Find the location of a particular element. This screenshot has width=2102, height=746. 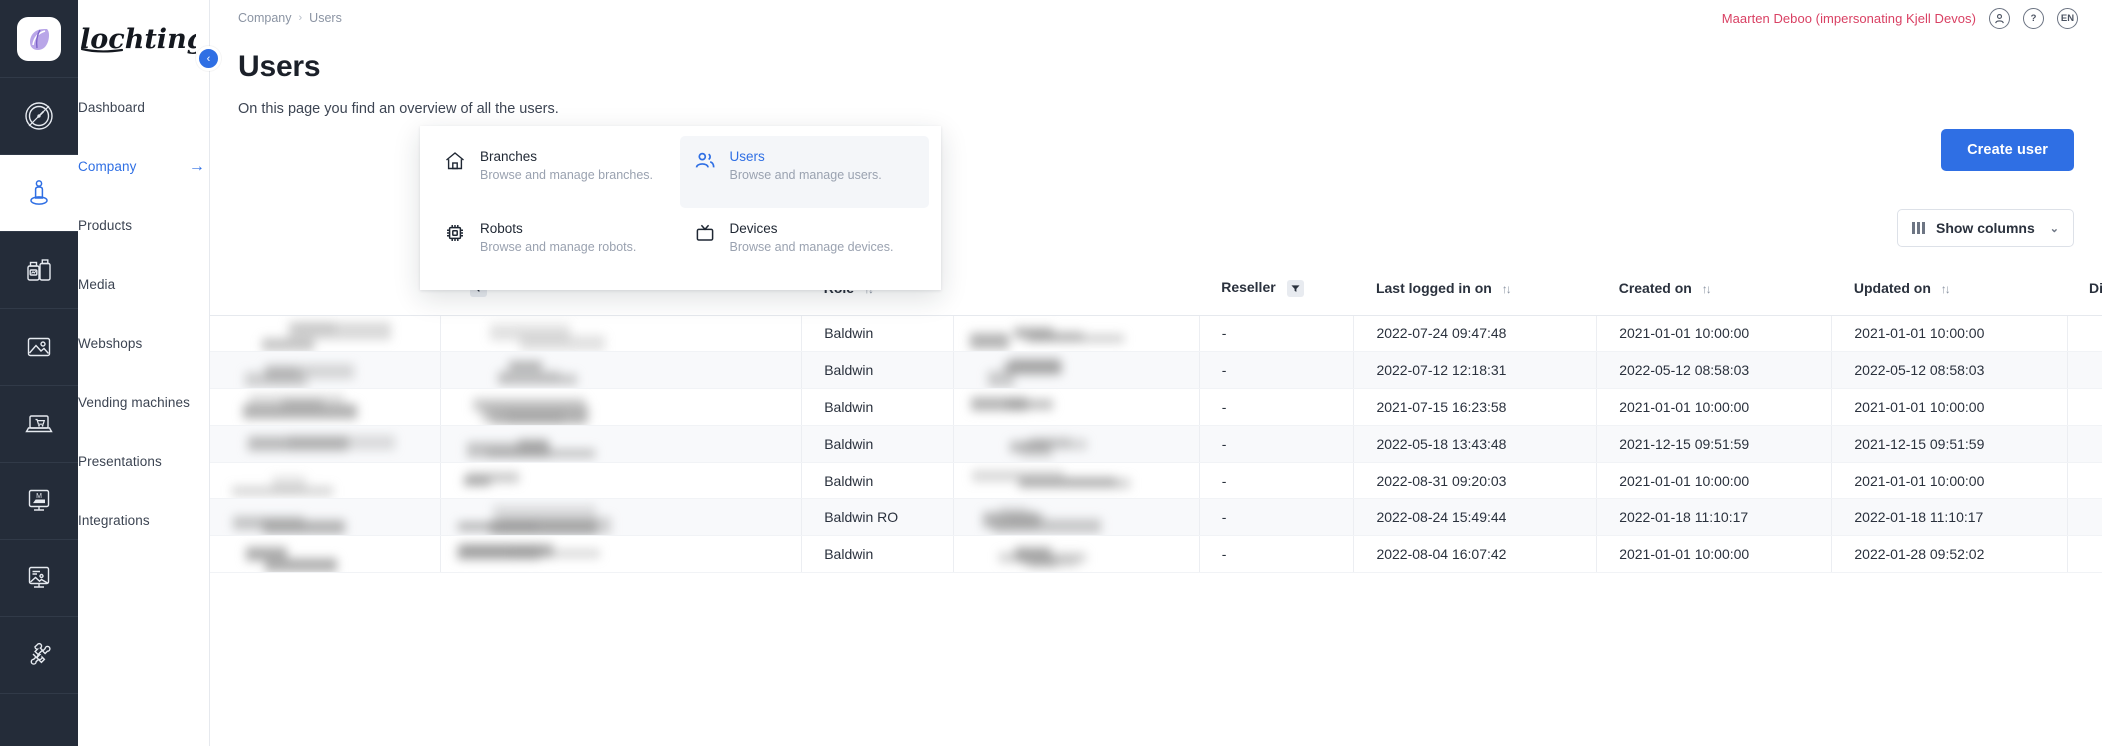

users-icon is located at coordinates (705, 172).